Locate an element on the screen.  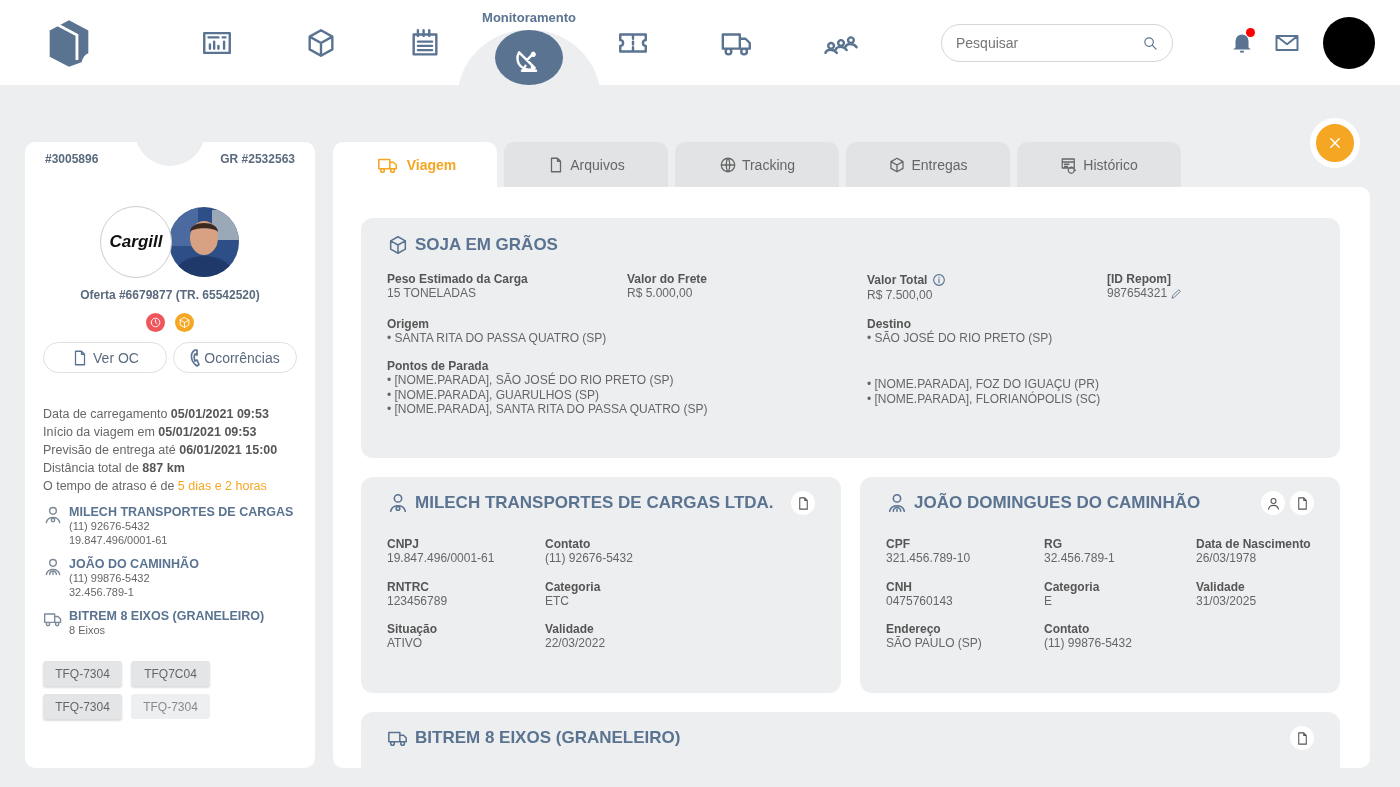
field-label: Situação is located at coordinates (412, 629).